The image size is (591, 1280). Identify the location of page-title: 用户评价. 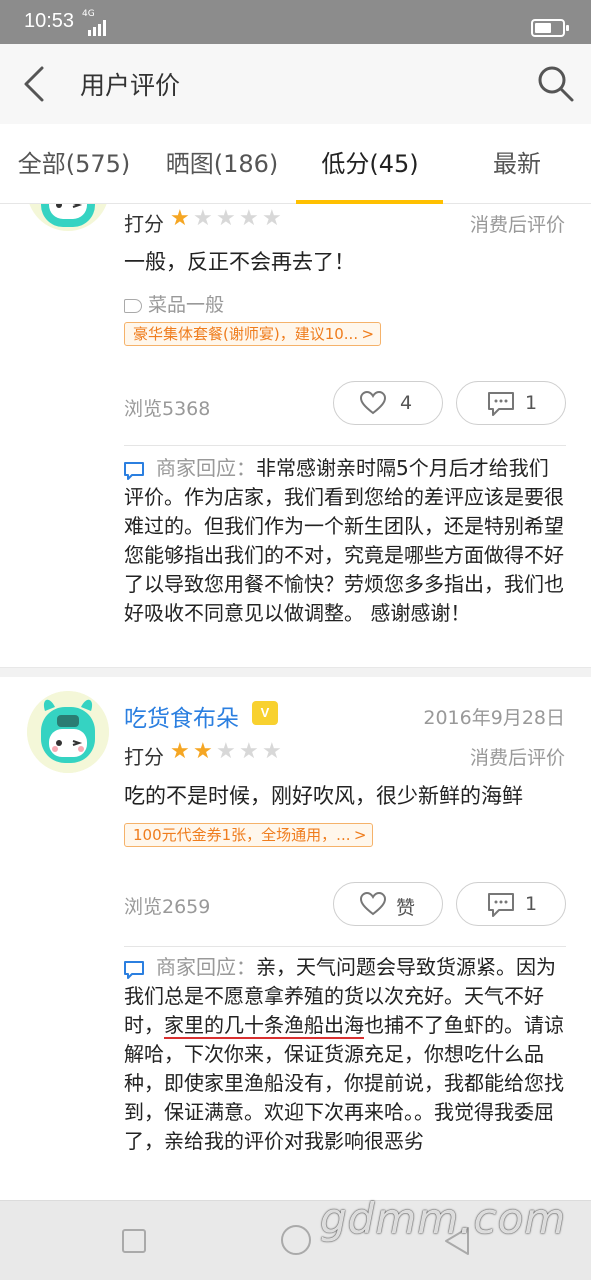
(130, 85).